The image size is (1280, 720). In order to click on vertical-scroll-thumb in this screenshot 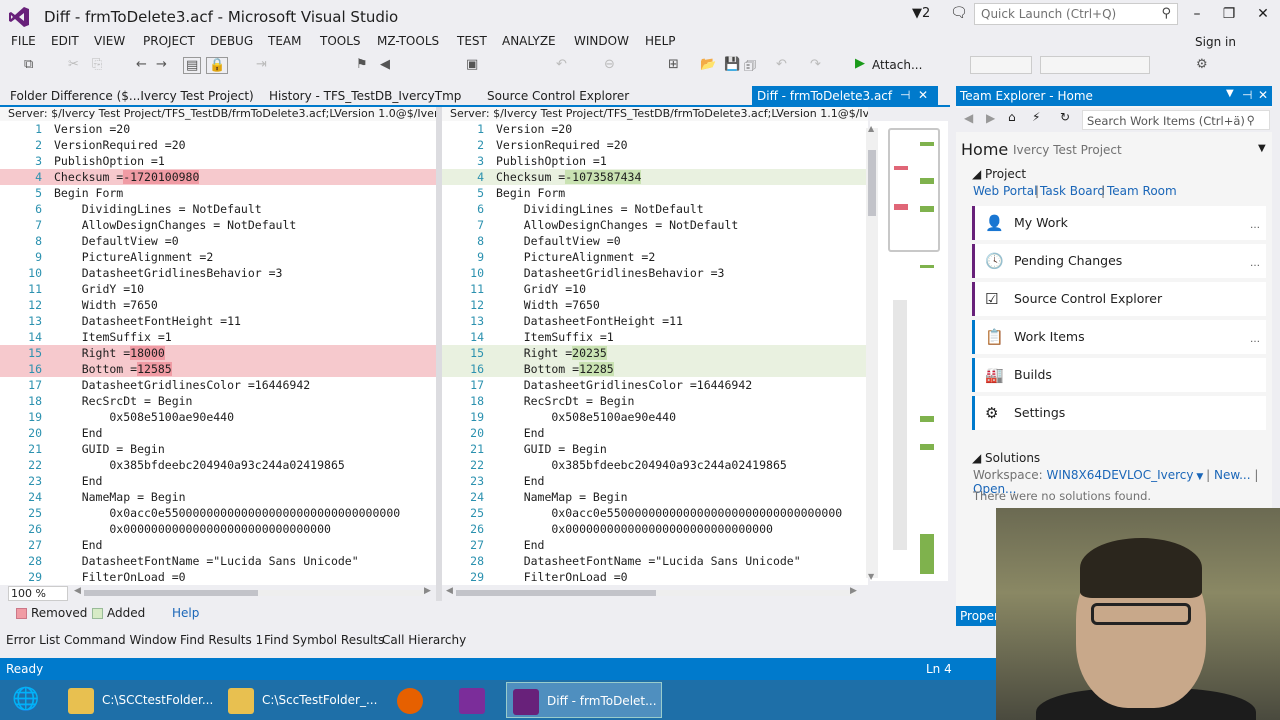, I will do `click(872, 183)`.